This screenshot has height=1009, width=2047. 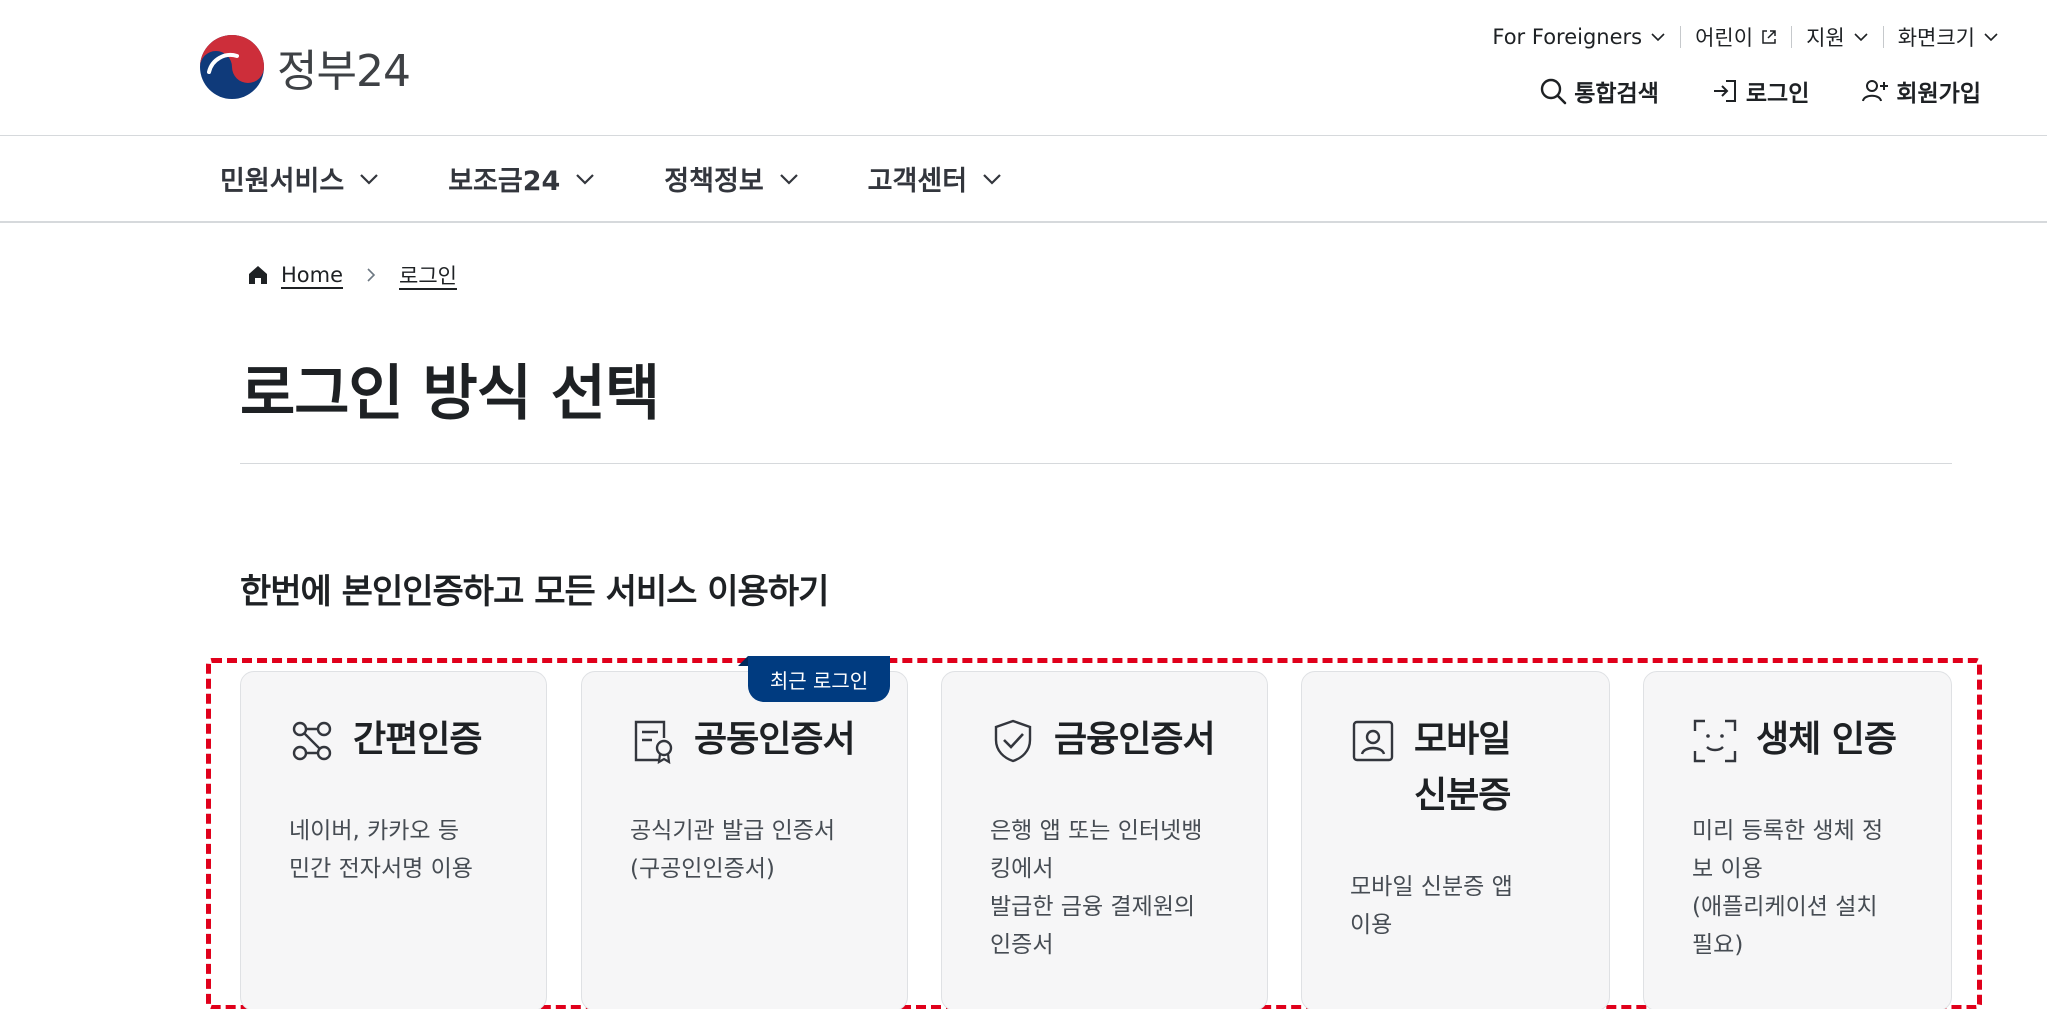 What do you see at coordinates (1936, 38) in the screenshot?
I see `utility-label: 화면크기` at bounding box center [1936, 38].